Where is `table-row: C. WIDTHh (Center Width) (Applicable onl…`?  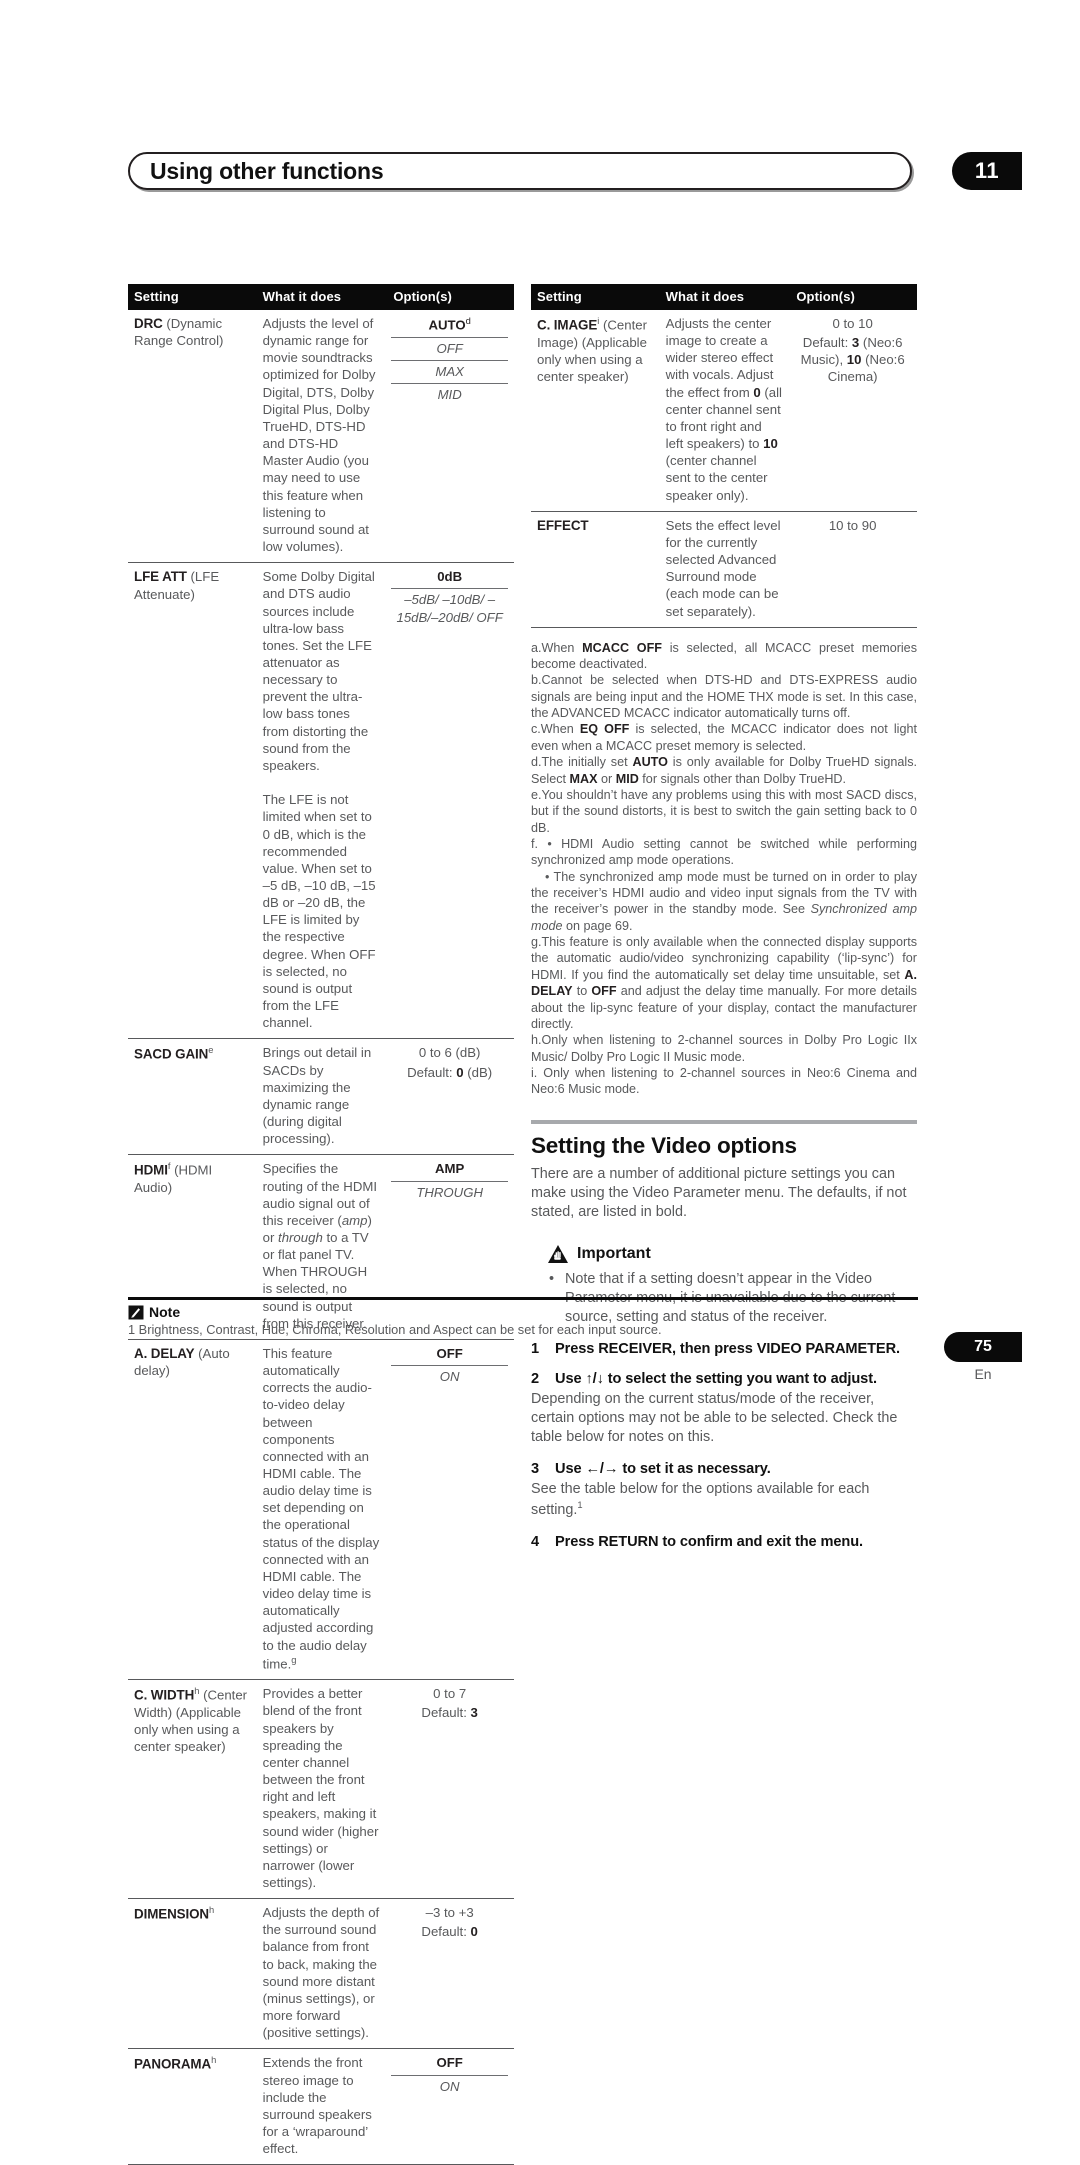 table-row: C. WIDTHh (Center Width) (Applicable onl… is located at coordinates (321, 1789).